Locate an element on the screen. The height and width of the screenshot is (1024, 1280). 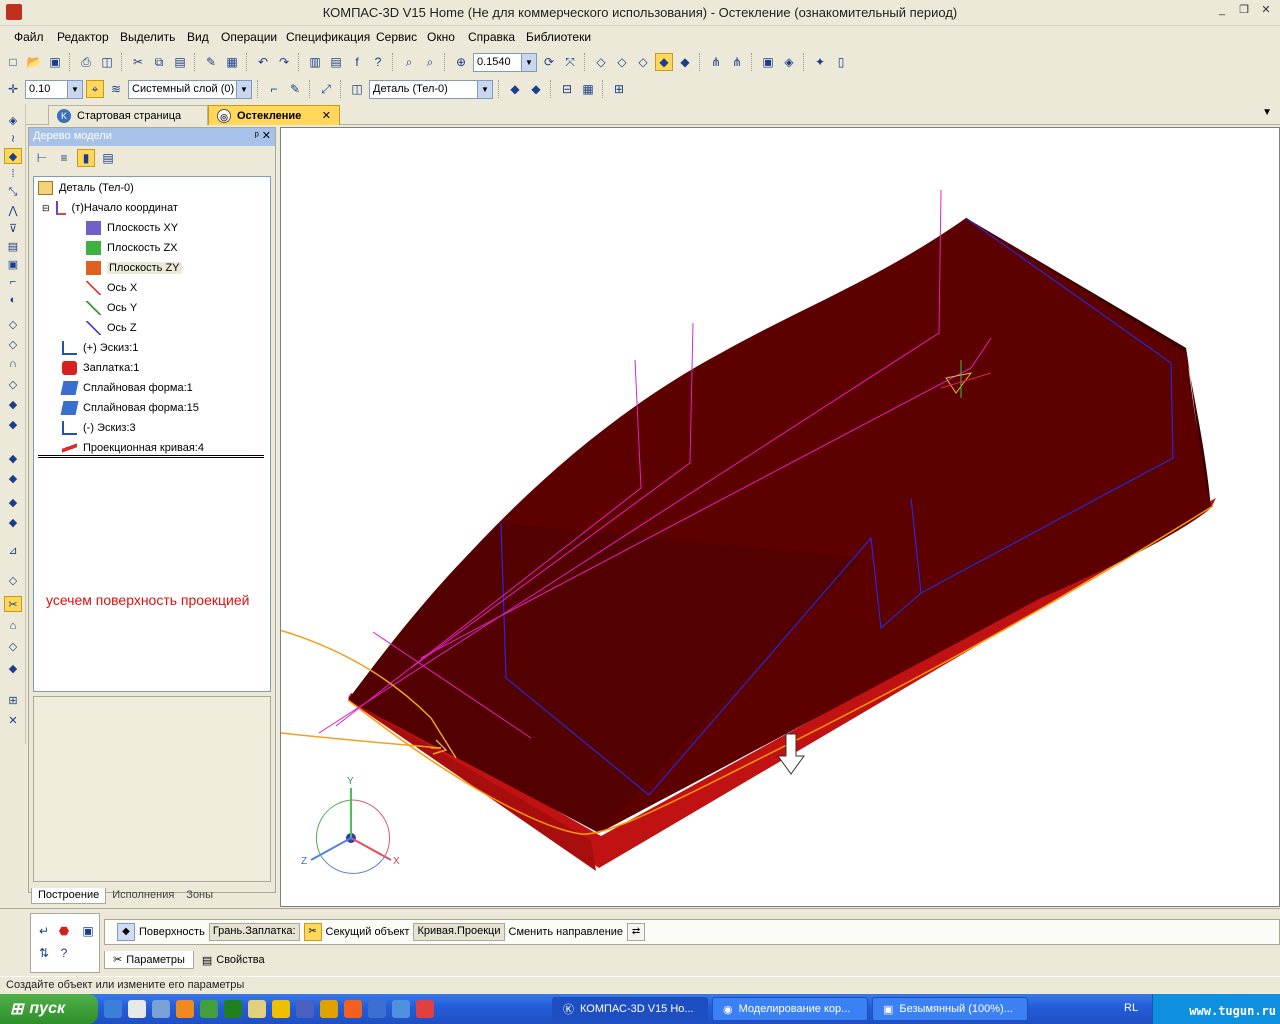
tree-structure-icon: ⊢ is located at coordinates (42, 158).